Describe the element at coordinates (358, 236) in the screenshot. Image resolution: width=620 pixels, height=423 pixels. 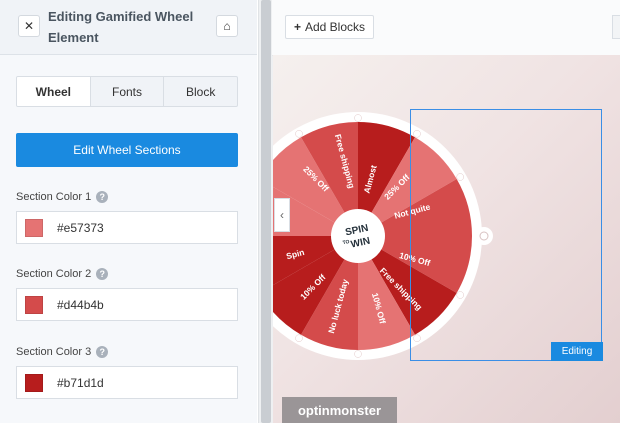
I see `wheel-center` at that location.